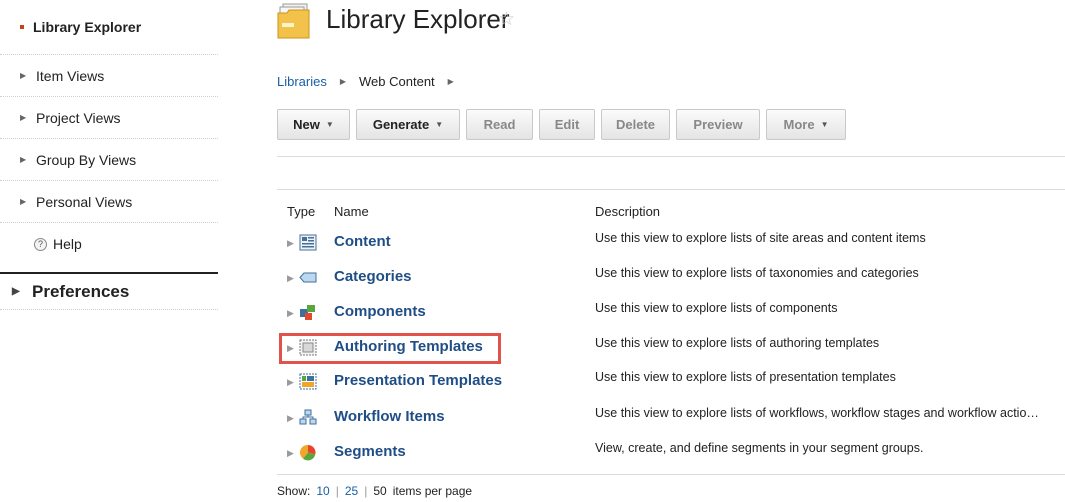  What do you see at coordinates (306, 124) in the screenshot?
I see `new-button-label: New` at bounding box center [306, 124].